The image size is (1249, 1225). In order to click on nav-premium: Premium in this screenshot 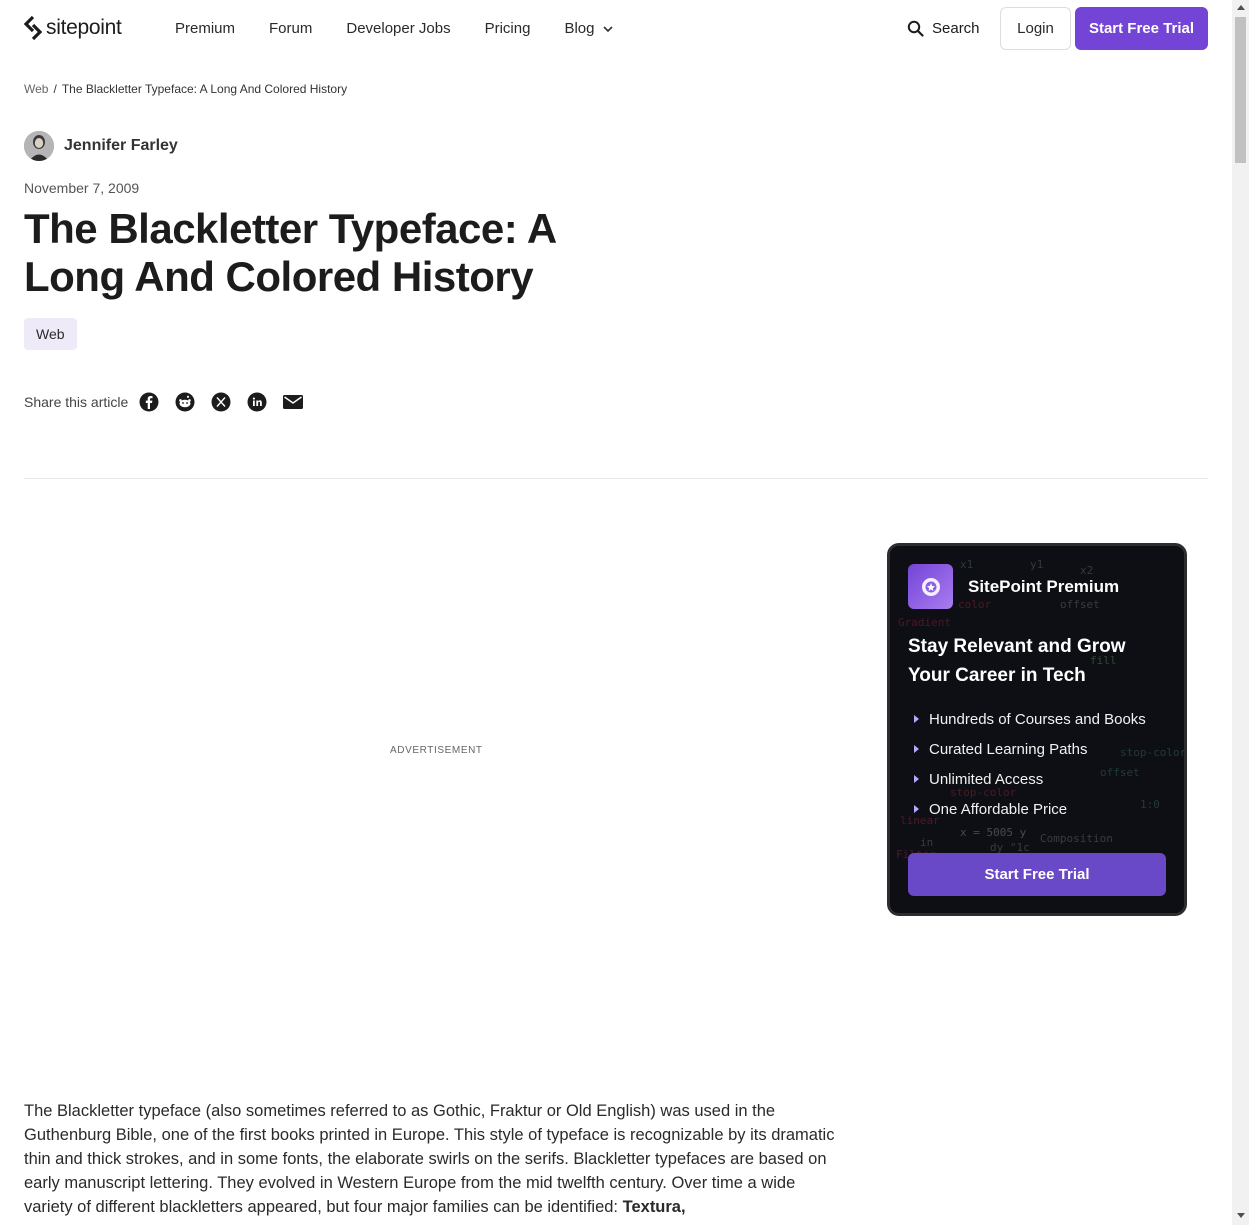, I will do `click(205, 28)`.